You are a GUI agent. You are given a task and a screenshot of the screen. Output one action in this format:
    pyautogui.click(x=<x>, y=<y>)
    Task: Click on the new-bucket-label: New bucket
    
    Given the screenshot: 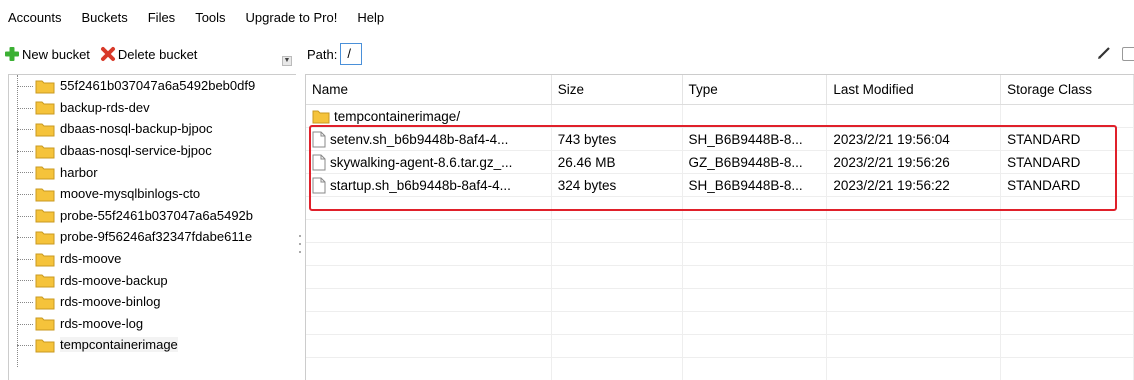 What is the action you would take?
    pyautogui.click(x=56, y=54)
    